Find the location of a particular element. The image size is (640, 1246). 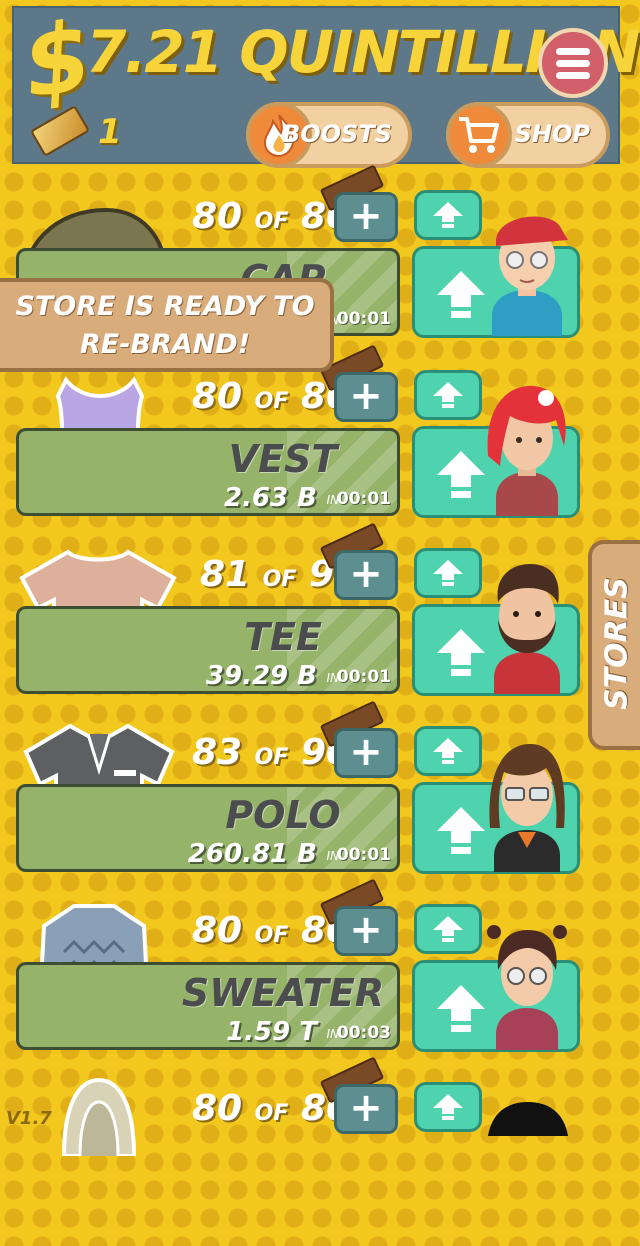

stores-tab: STORES is located at coordinates (614, 645).